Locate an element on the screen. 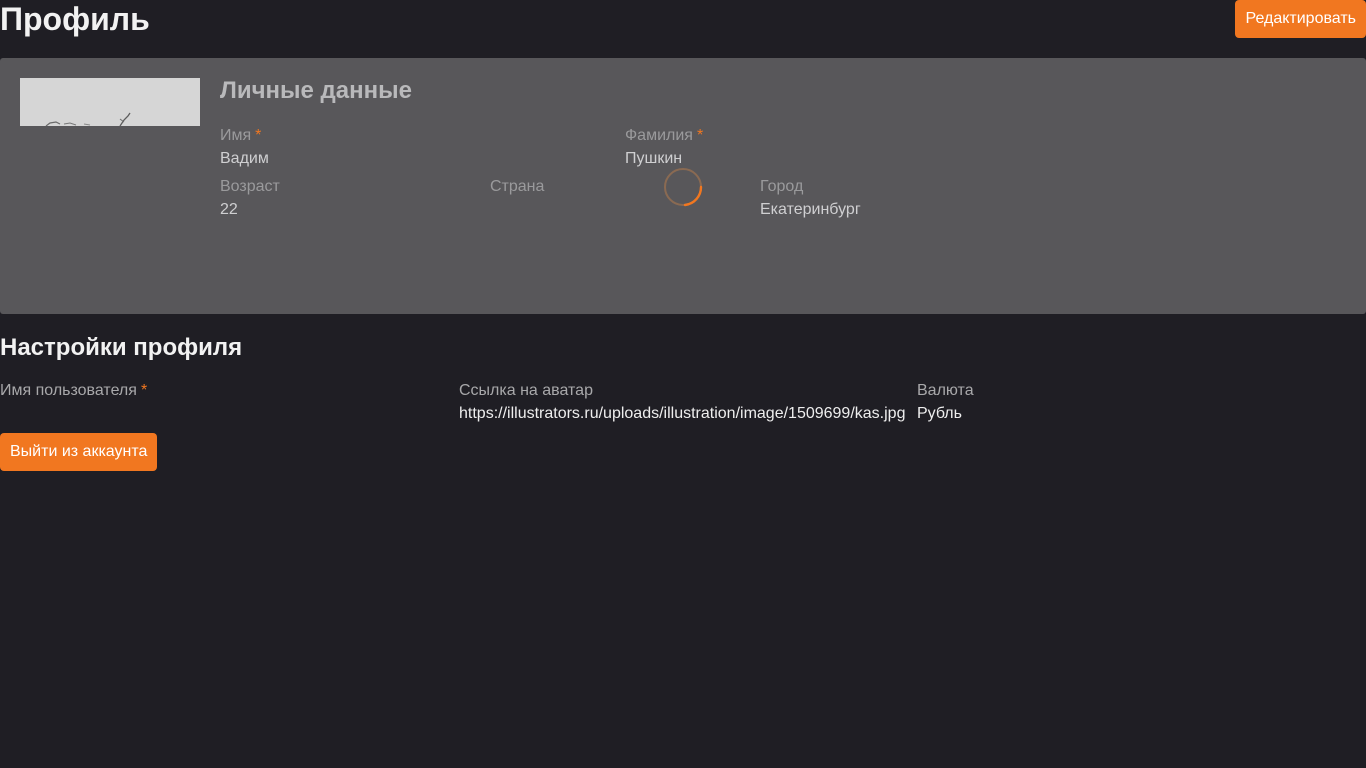 This screenshot has height=768, width=1366. last-name-value: Пушкин is located at coordinates (654, 158).